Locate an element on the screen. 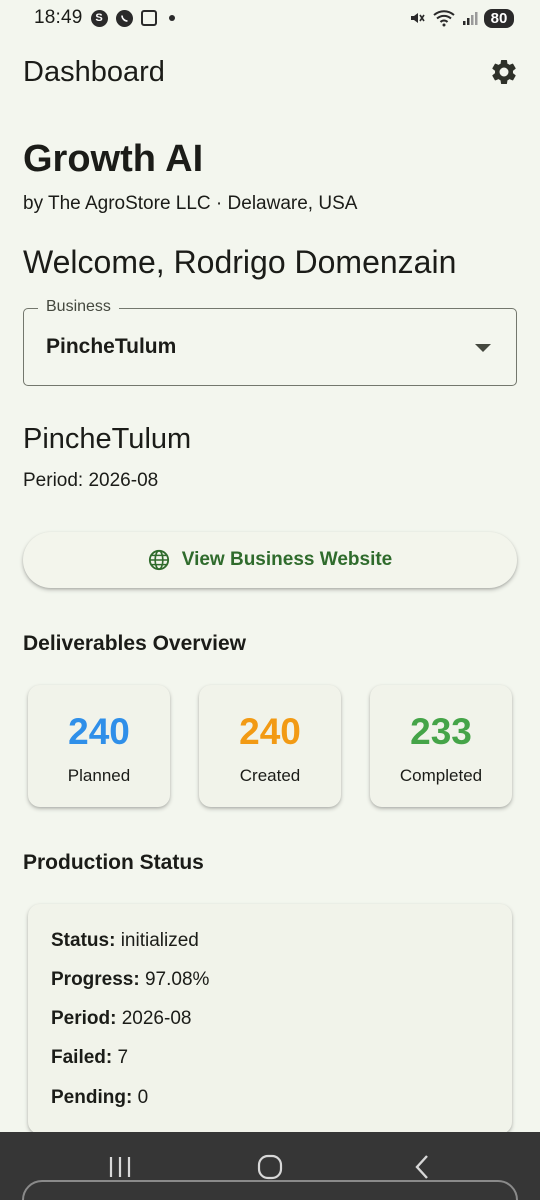  business-select: Business PincheTulum is located at coordinates (270, 342).